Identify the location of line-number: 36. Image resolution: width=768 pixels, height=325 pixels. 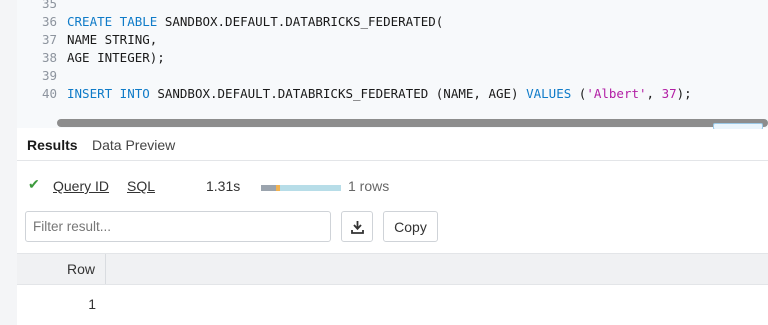
(49, 21).